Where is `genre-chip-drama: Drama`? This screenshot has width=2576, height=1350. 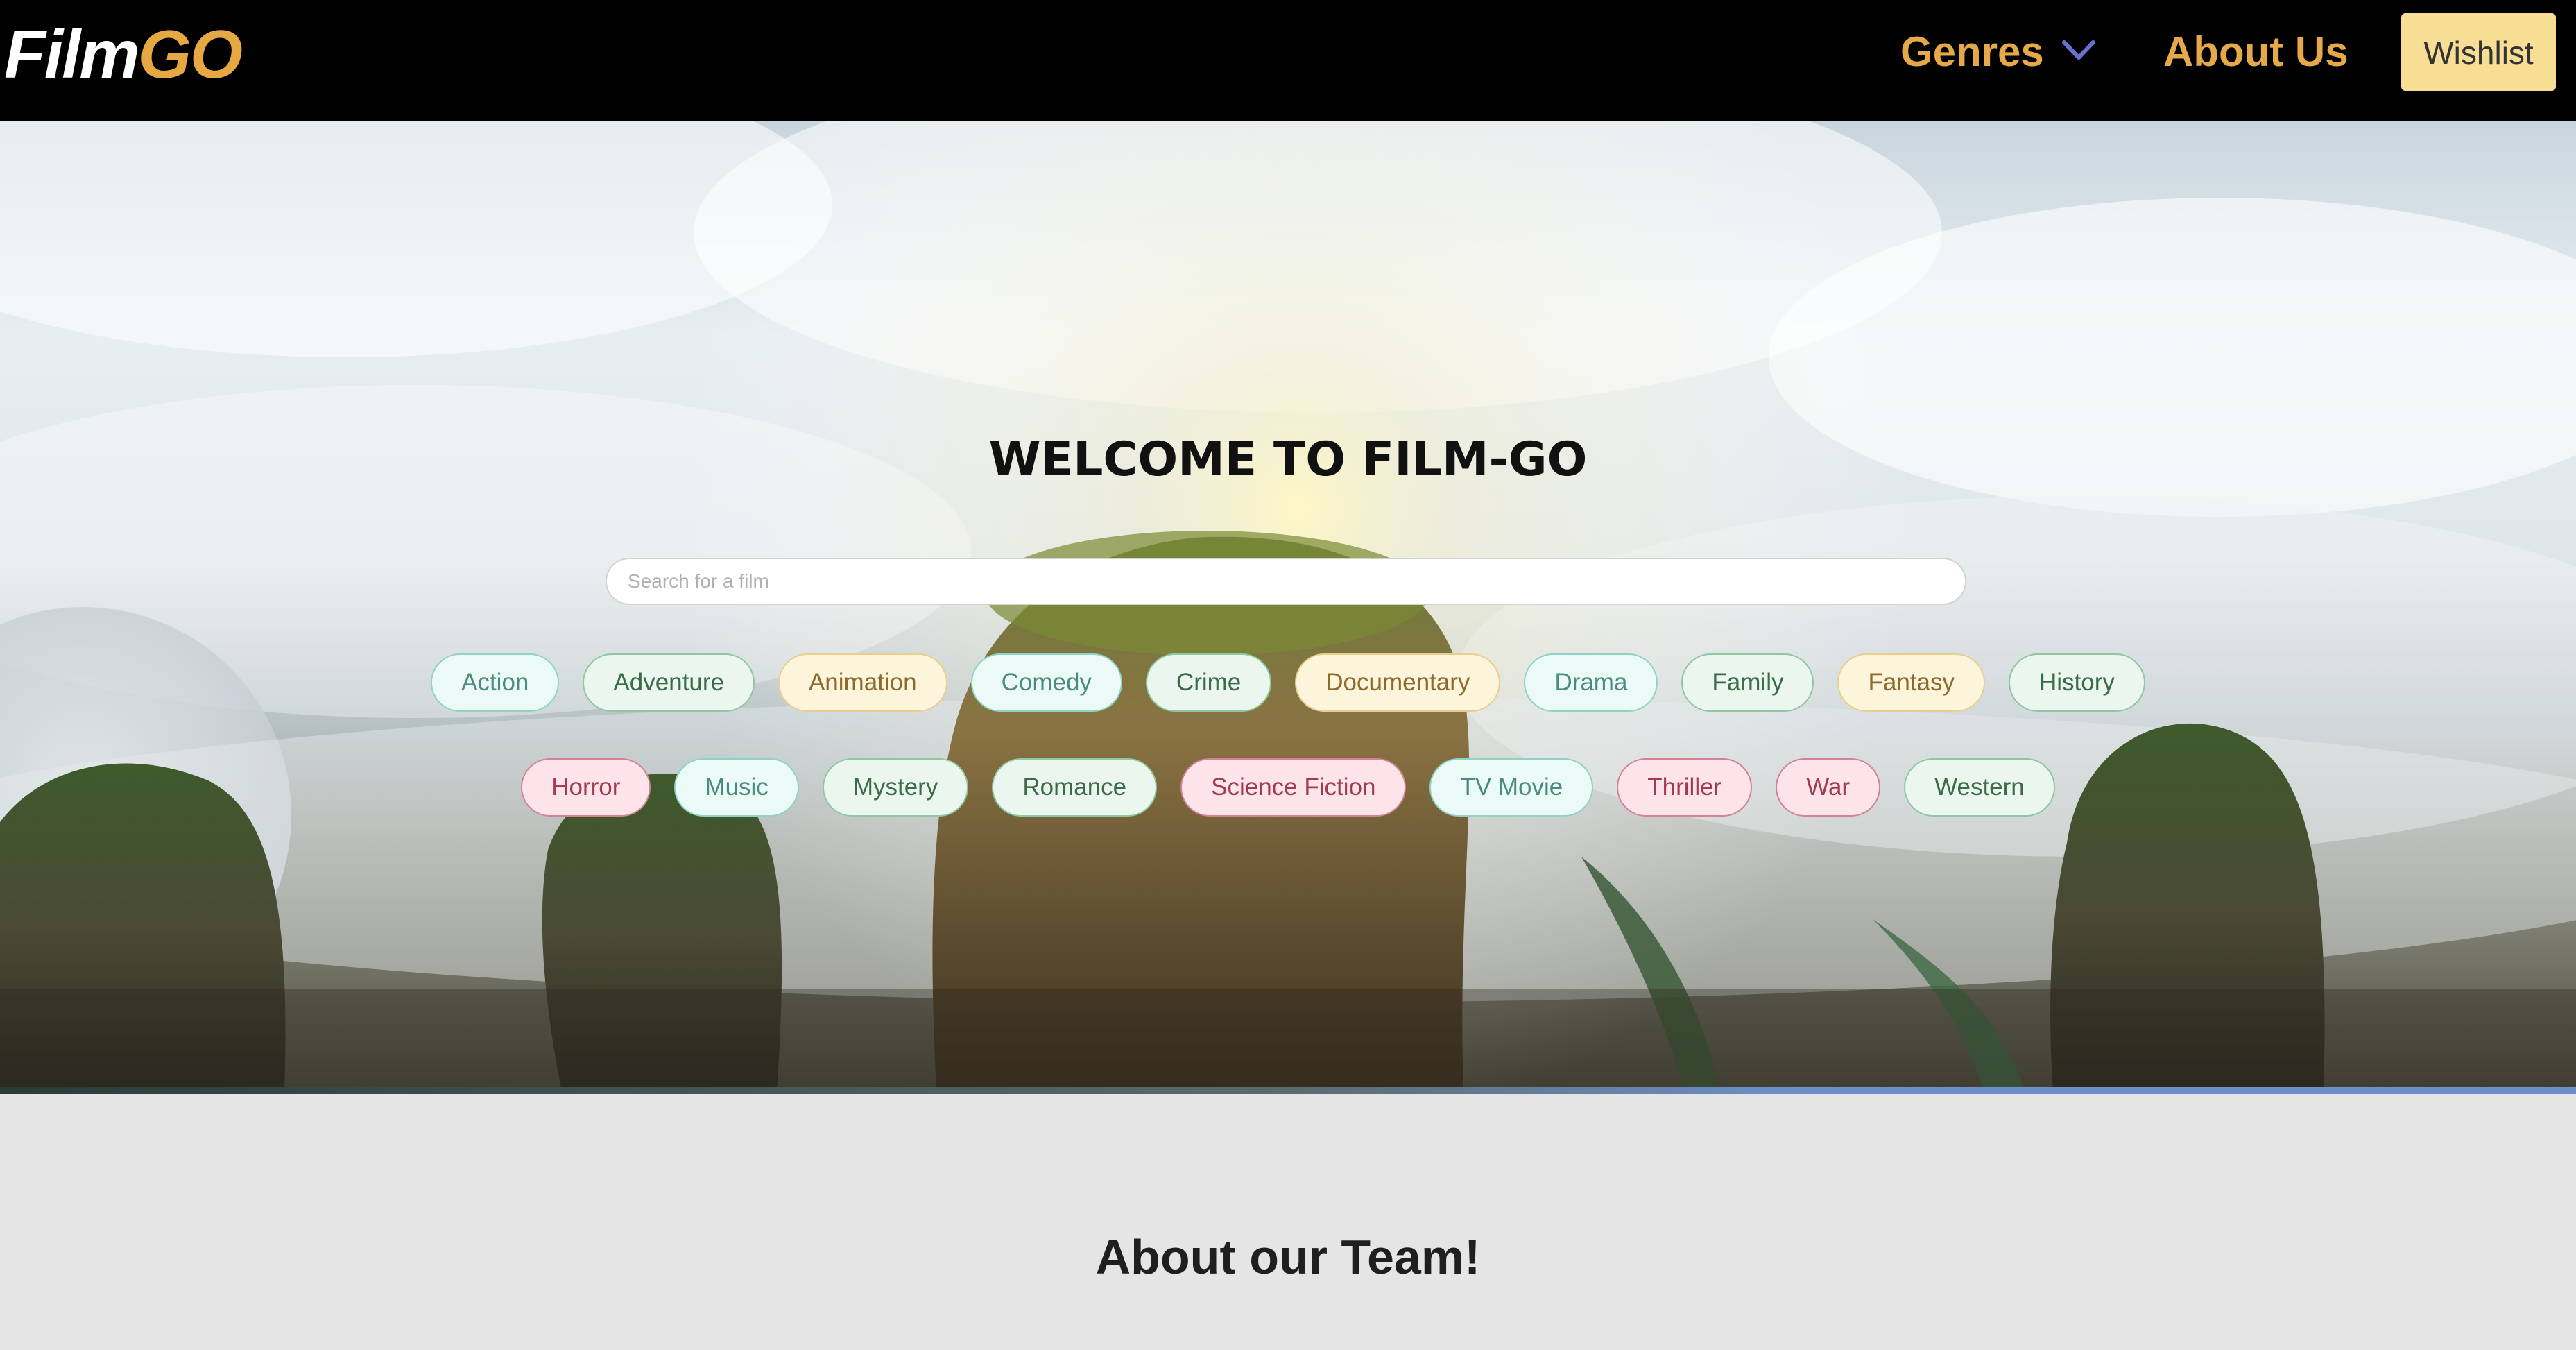
genre-chip-drama: Drama is located at coordinates (1591, 682).